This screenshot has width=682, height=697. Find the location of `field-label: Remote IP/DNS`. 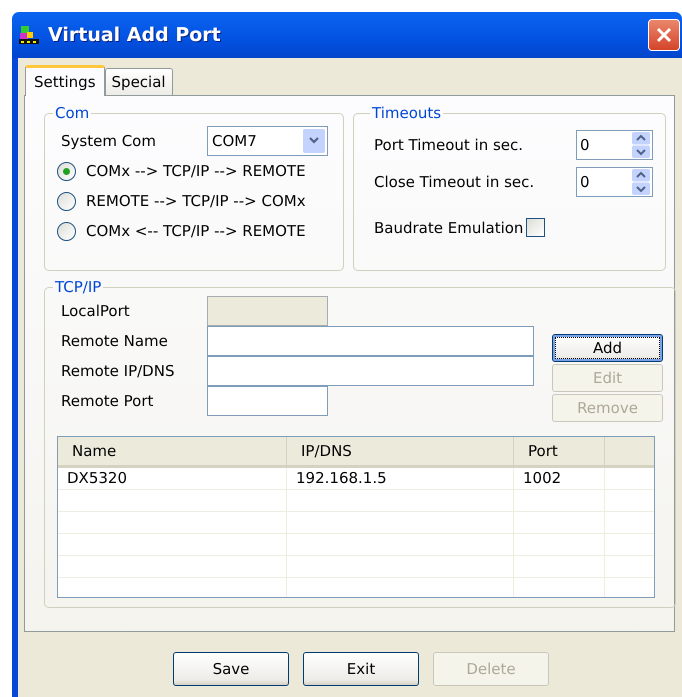

field-label: Remote IP/DNS is located at coordinates (118, 371).